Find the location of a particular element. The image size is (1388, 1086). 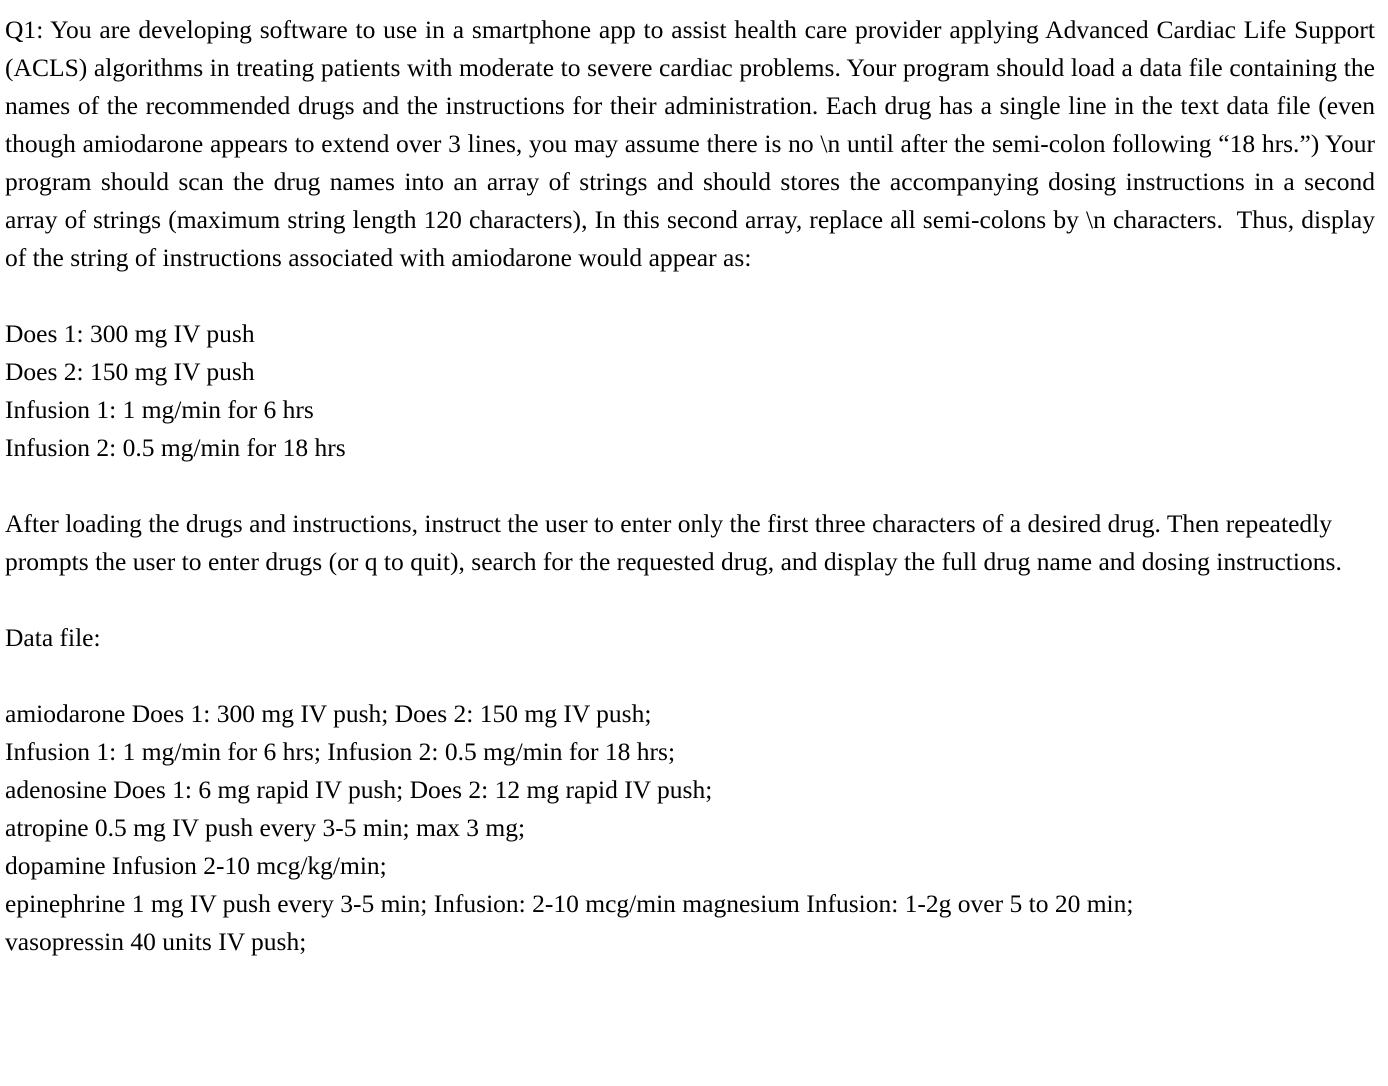

data-file-line: vasopressin 40 units IV push; is located at coordinates (156, 941).